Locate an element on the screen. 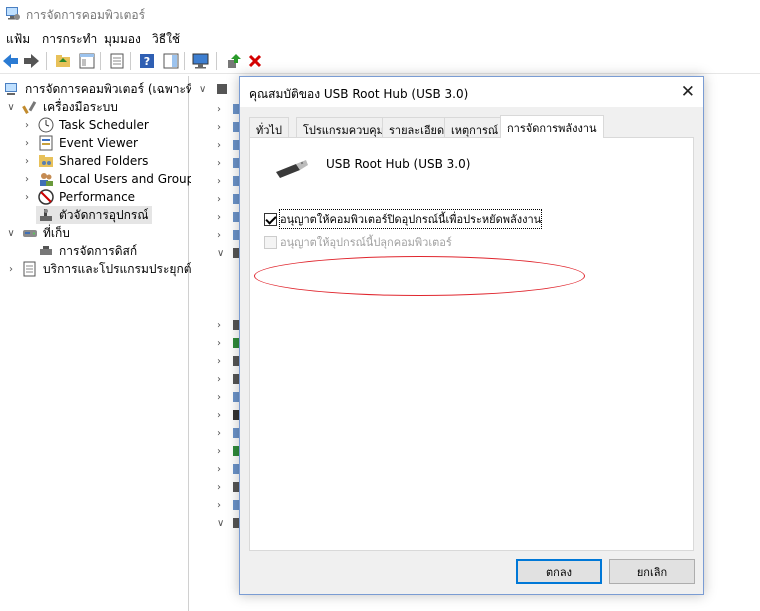  update-driver-icon is located at coordinates (234, 61).